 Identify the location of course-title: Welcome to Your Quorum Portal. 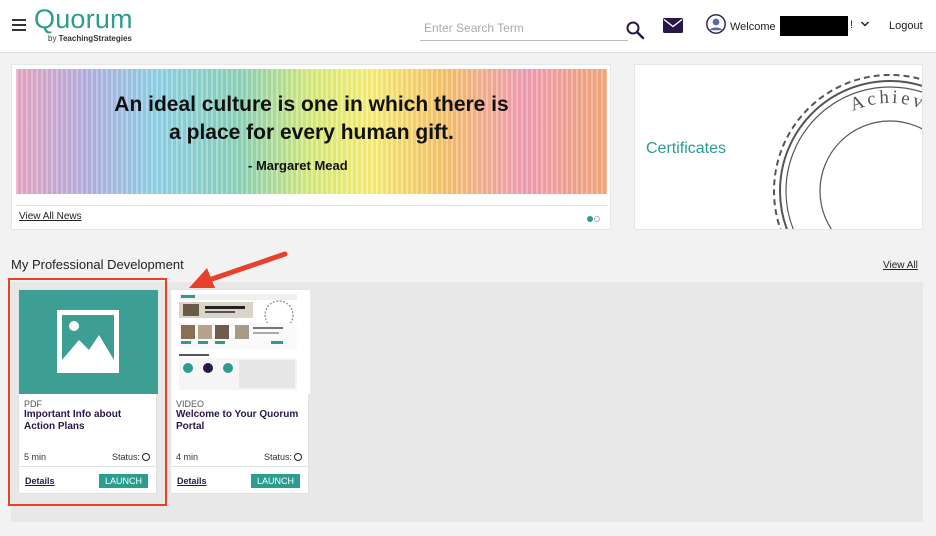
(240, 421).